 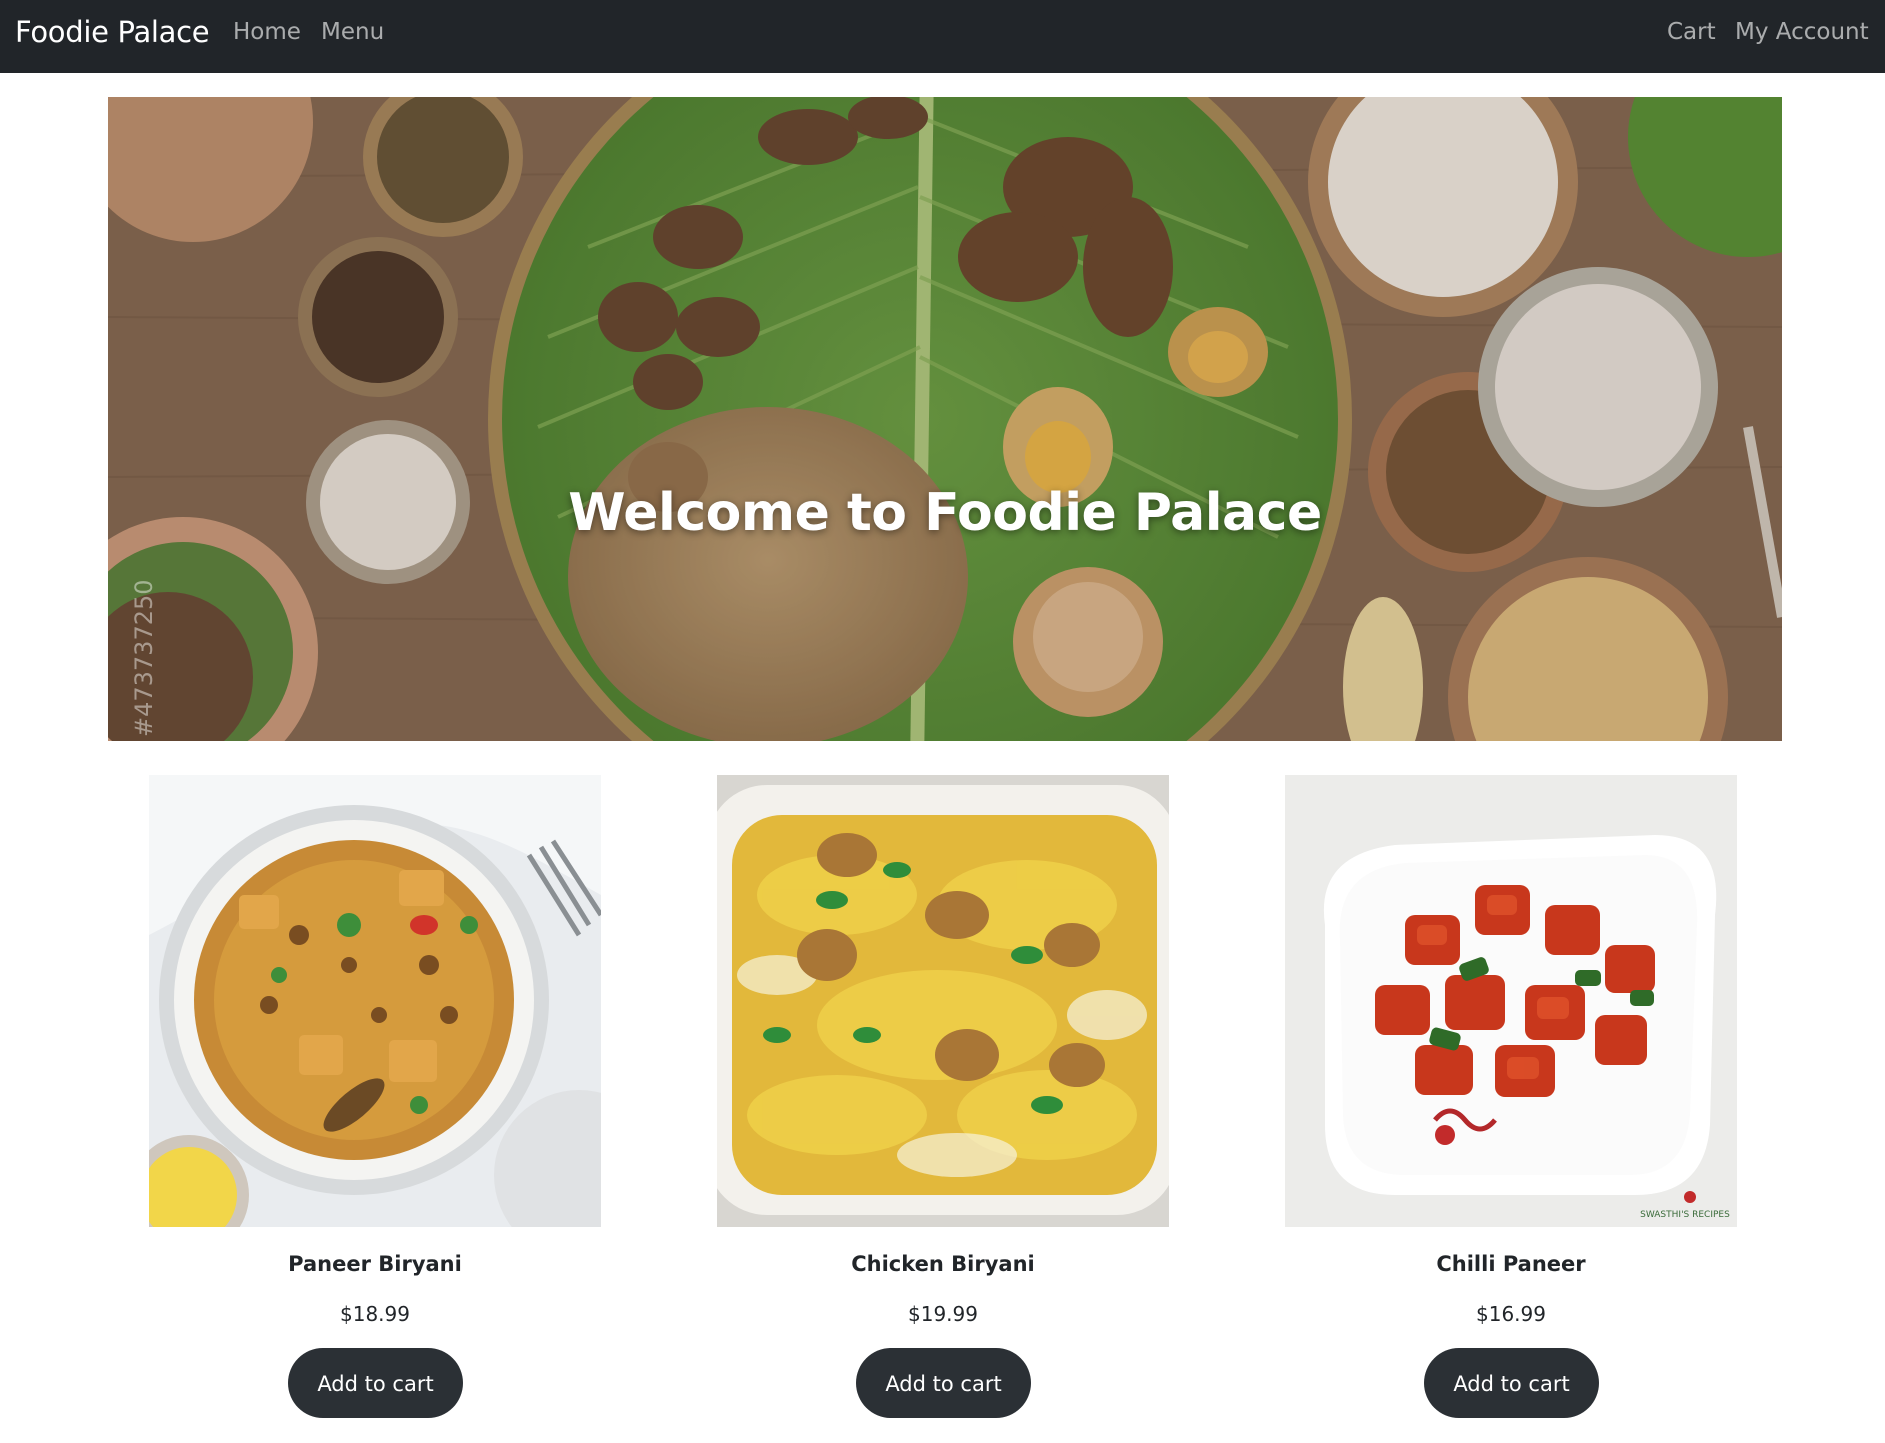 What do you see at coordinates (1511, 1001) in the screenshot?
I see `chilli-paneer-image: SWASTHI'S RECIPES` at bounding box center [1511, 1001].